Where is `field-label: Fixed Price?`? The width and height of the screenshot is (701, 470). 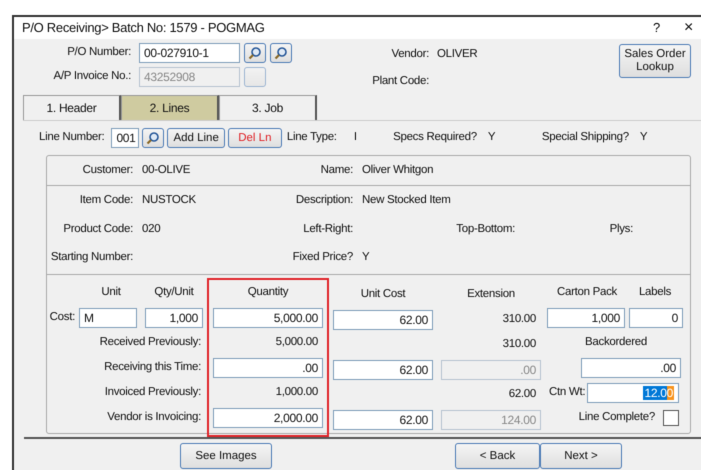 field-label: Fixed Price? is located at coordinates (322, 257).